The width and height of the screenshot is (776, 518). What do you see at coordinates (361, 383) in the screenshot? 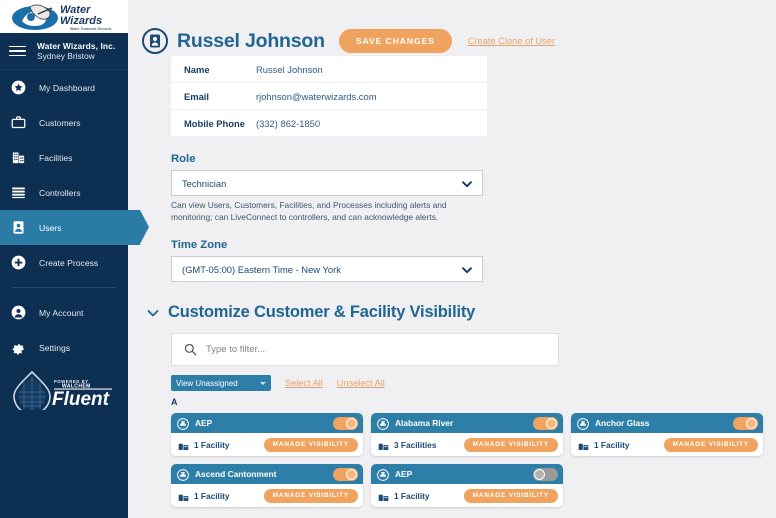
I see `unselect-all-link: Unselect All` at bounding box center [361, 383].